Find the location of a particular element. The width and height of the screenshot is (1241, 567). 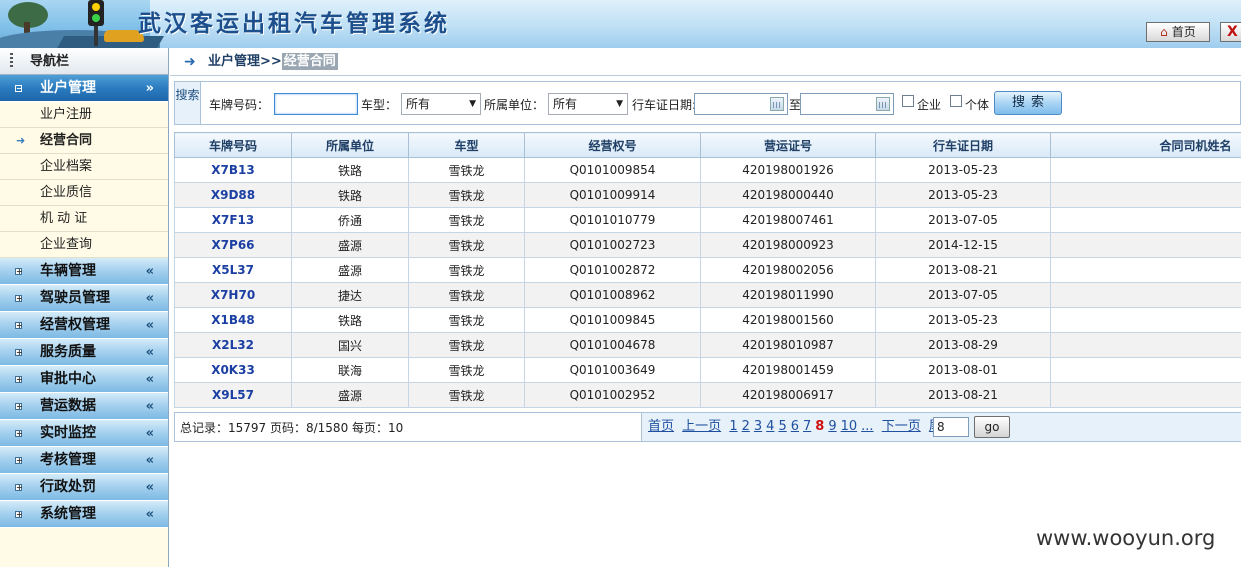

page-link: 3 is located at coordinates (758, 426).